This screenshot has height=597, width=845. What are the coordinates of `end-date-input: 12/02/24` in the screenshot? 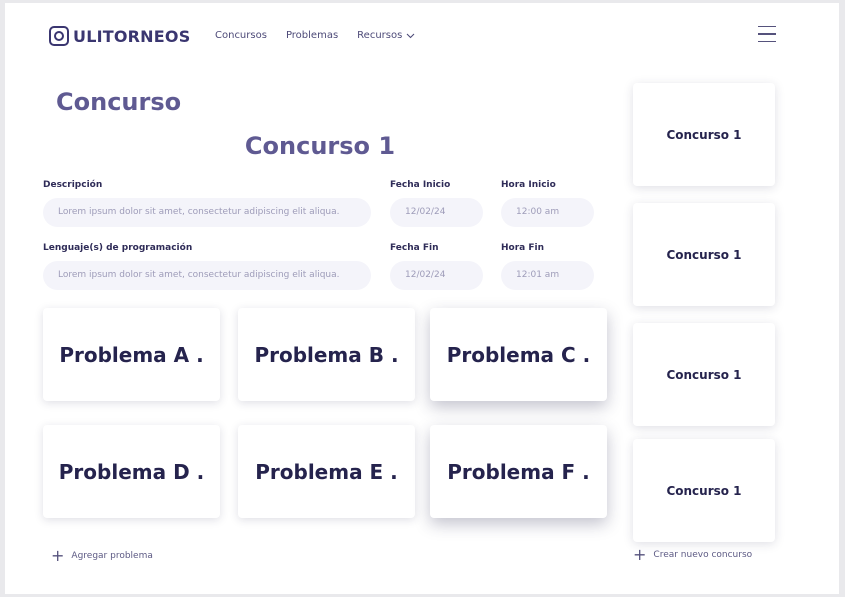 It's located at (436, 275).